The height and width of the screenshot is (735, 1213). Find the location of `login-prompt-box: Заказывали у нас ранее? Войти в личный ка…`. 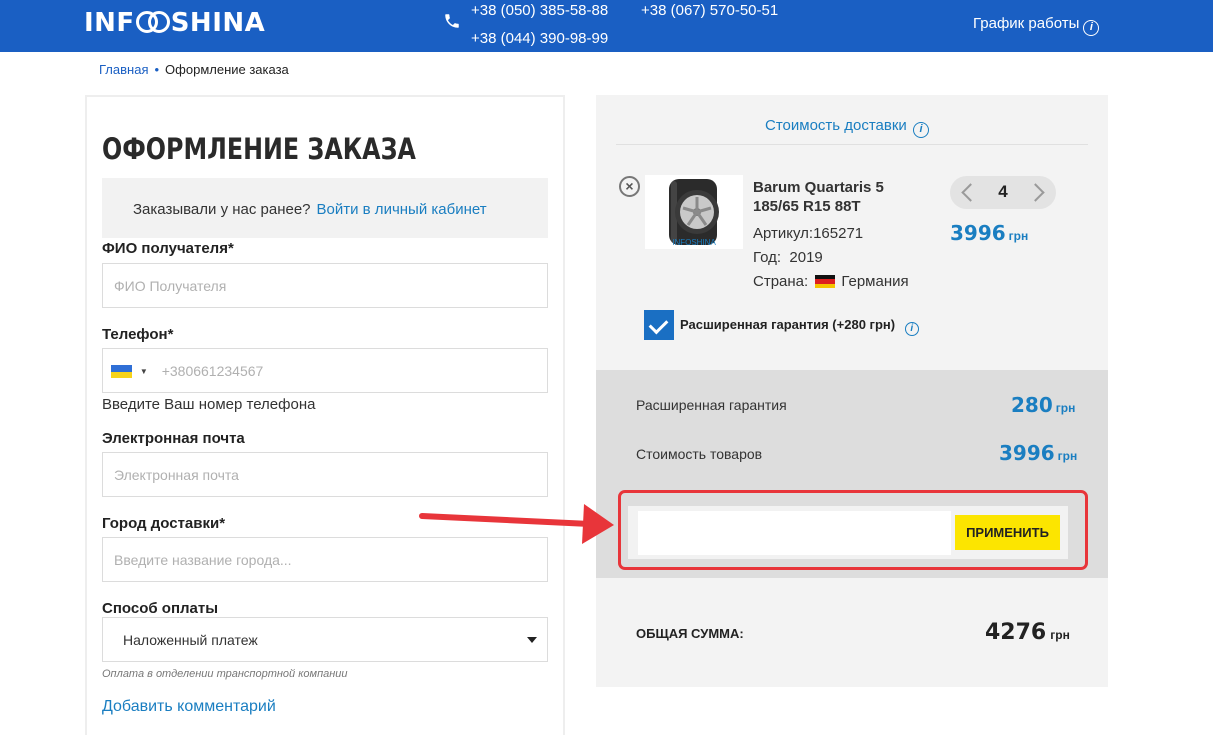

login-prompt-box: Заказывали у нас ранее? Войти в личный ка… is located at coordinates (325, 208).